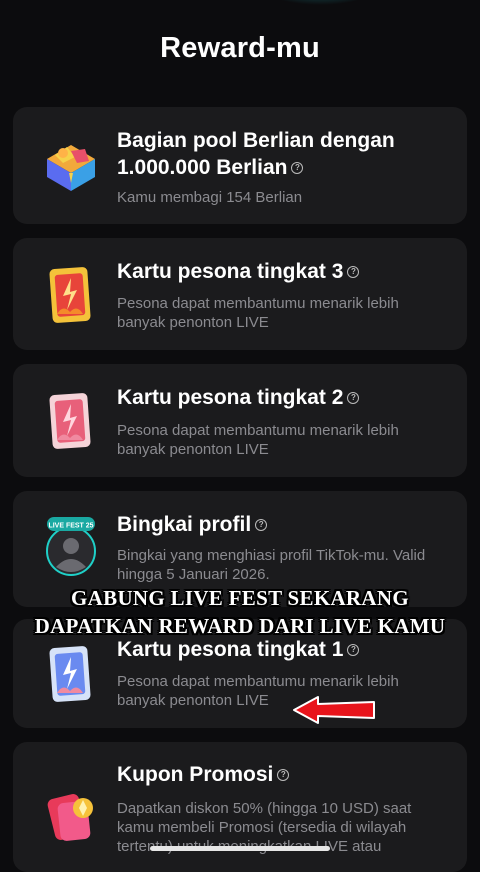 The image size is (480, 872). Describe the element at coordinates (240, 48) in the screenshot. I see `page-title: Reward-mu` at that location.